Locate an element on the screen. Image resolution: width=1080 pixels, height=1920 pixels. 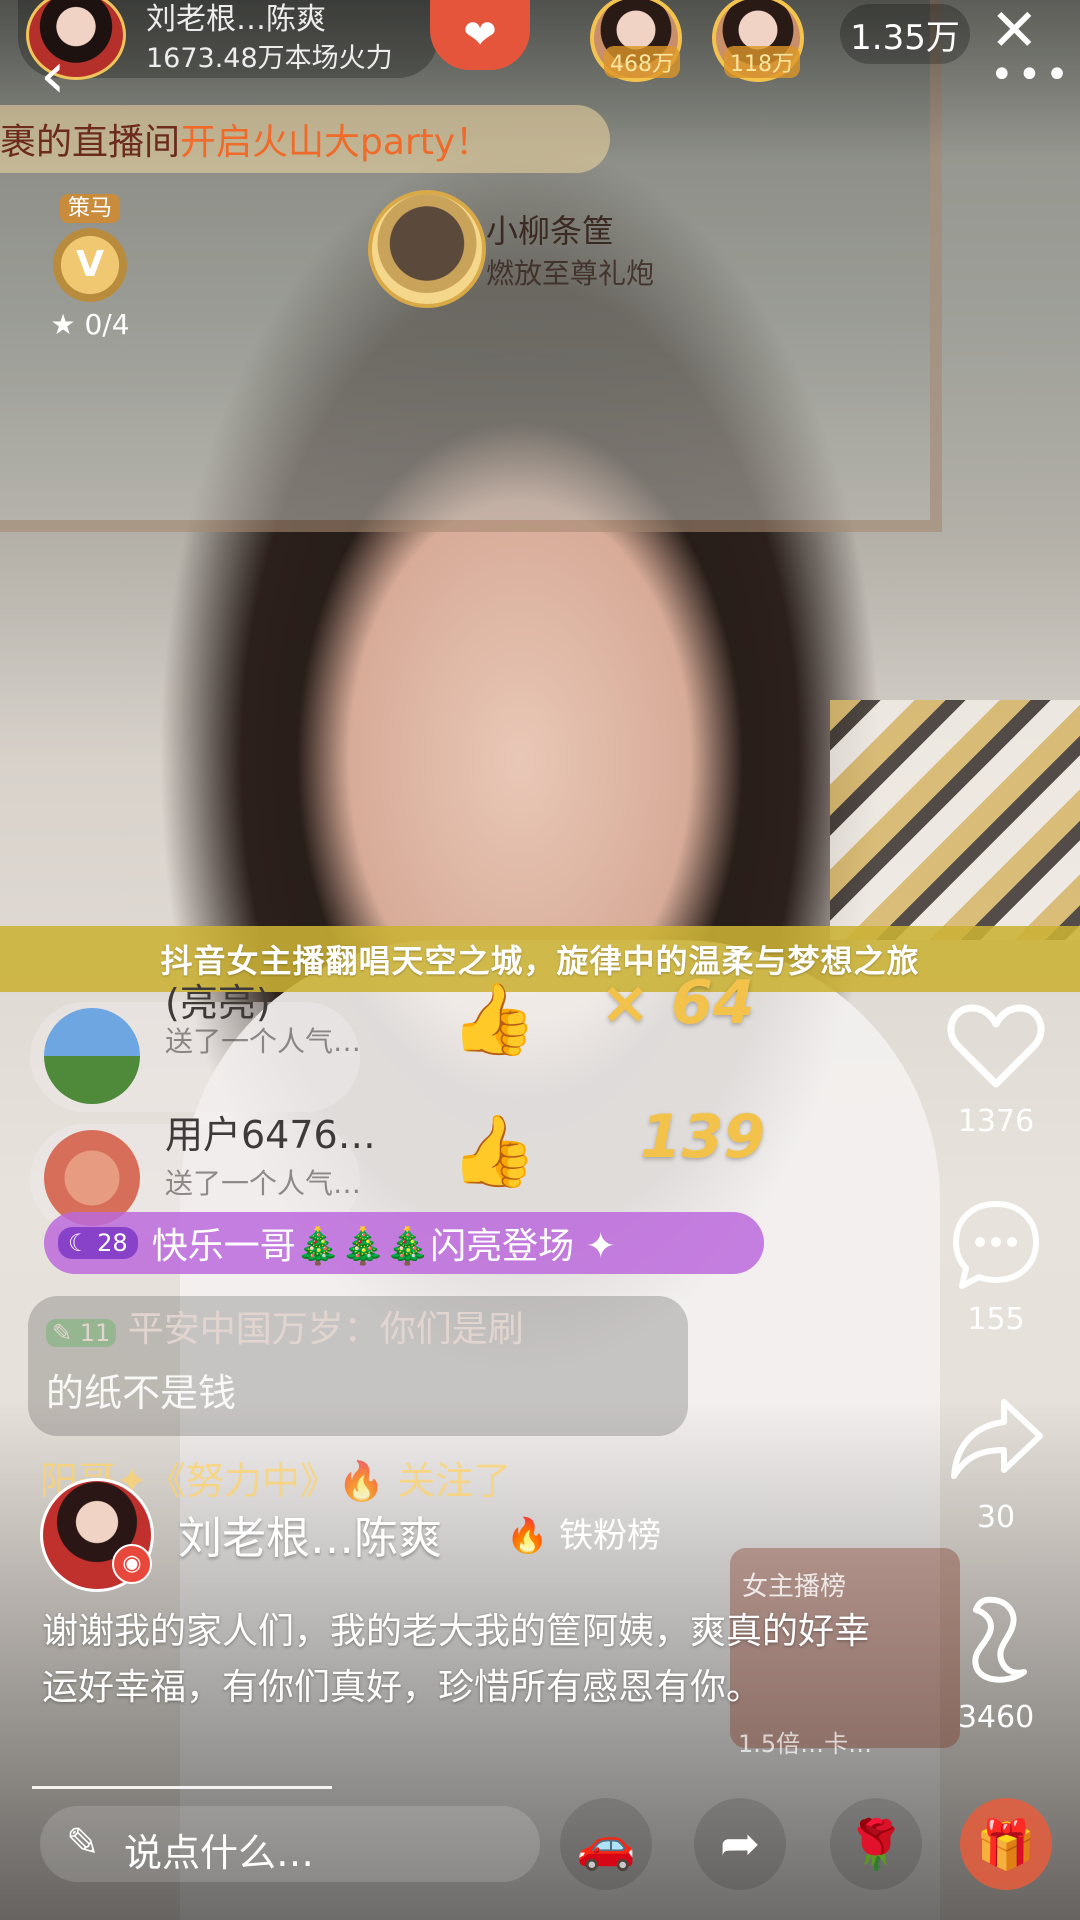
share-bottom-button: ➦ is located at coordinates (740, 1844).